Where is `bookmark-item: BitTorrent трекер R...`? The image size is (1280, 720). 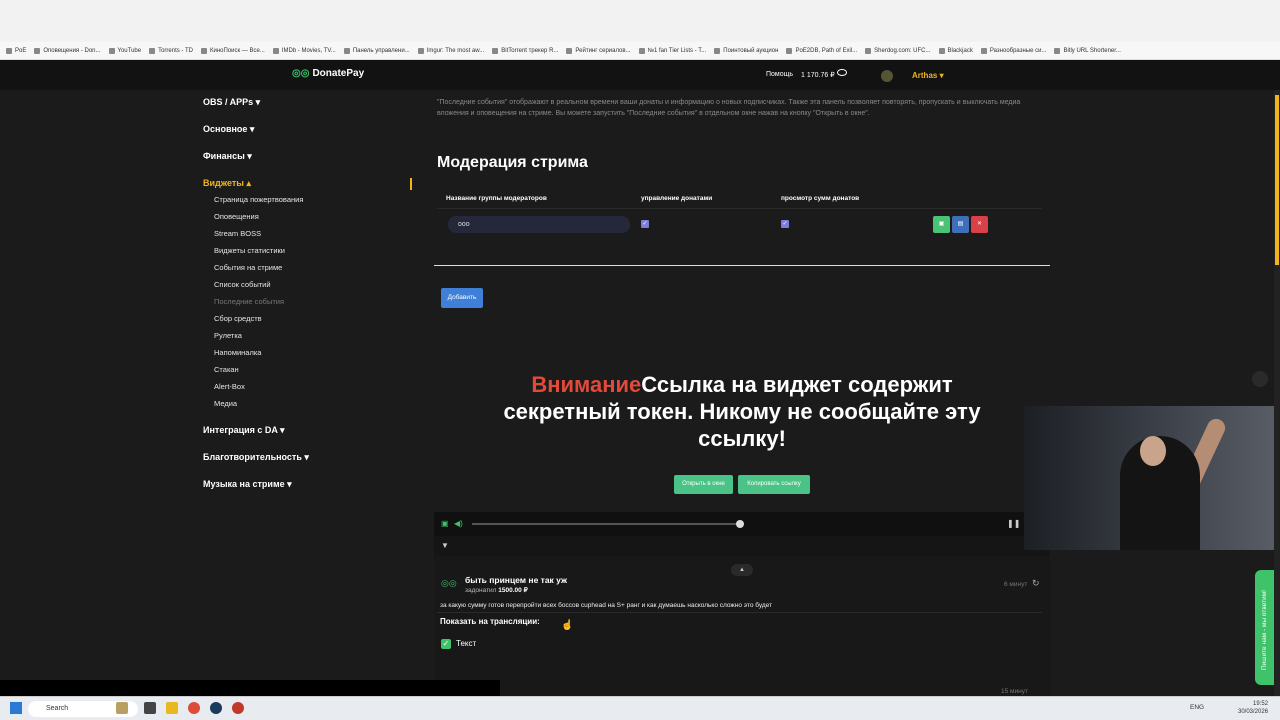
bookmark-item: BitTorrent трекер R... is located at coordinates (525, 50).